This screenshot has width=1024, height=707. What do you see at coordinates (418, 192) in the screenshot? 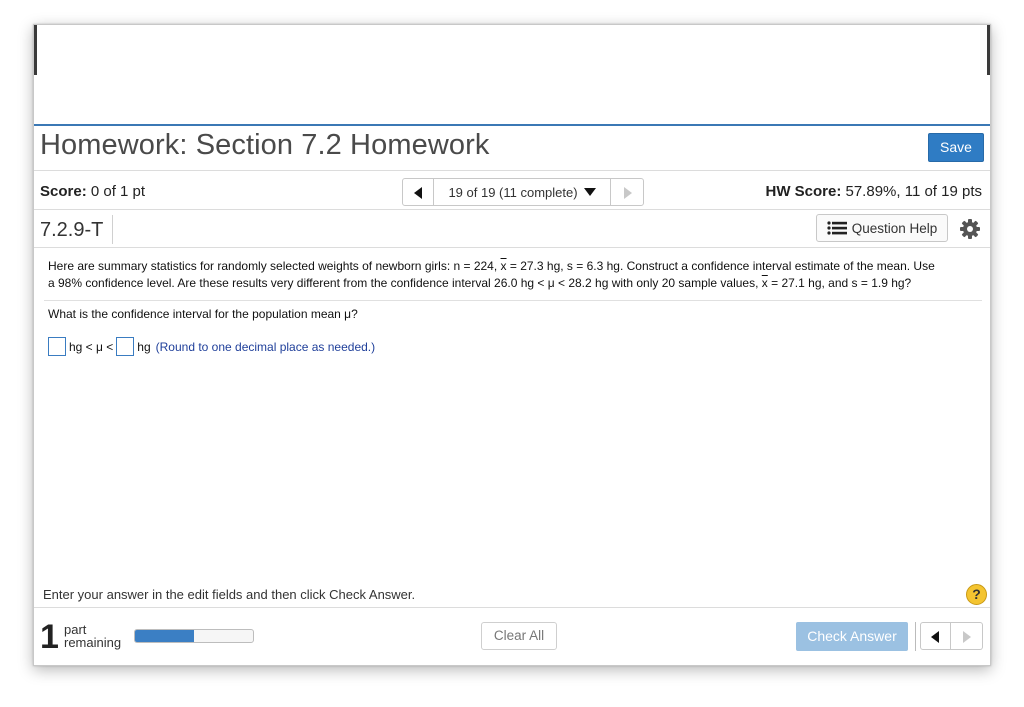
I see `previous-question-button` at bounding box center [418, 192].